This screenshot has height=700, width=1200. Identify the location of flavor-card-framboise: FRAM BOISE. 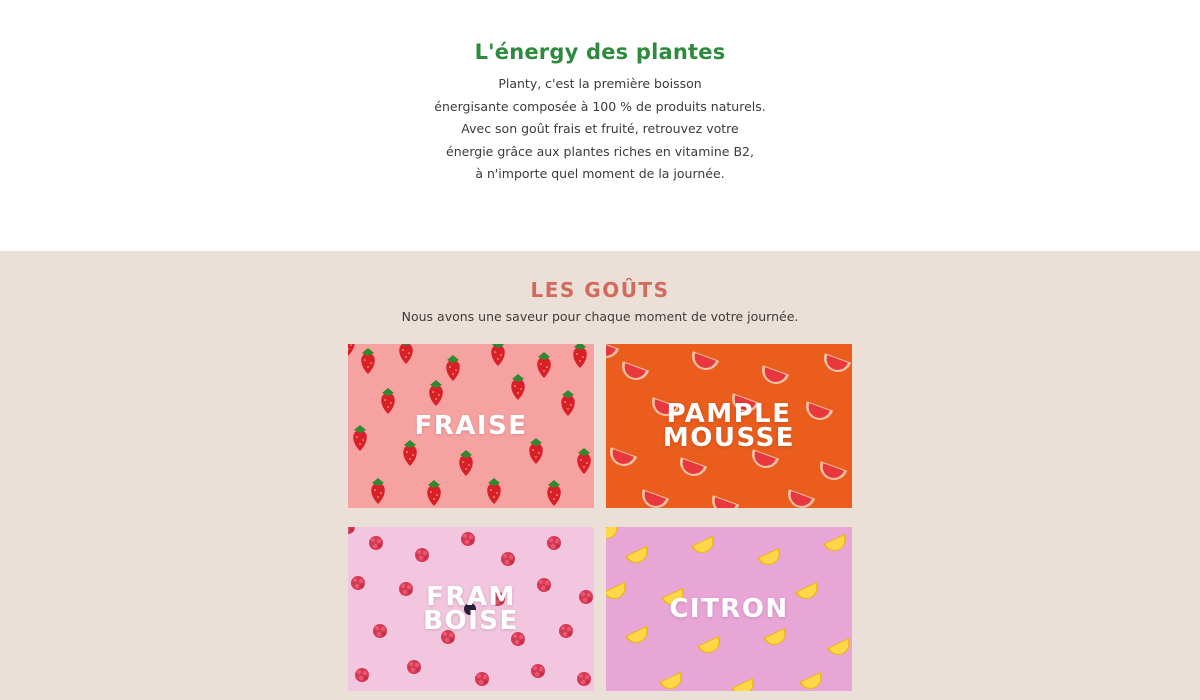
(471, 609).